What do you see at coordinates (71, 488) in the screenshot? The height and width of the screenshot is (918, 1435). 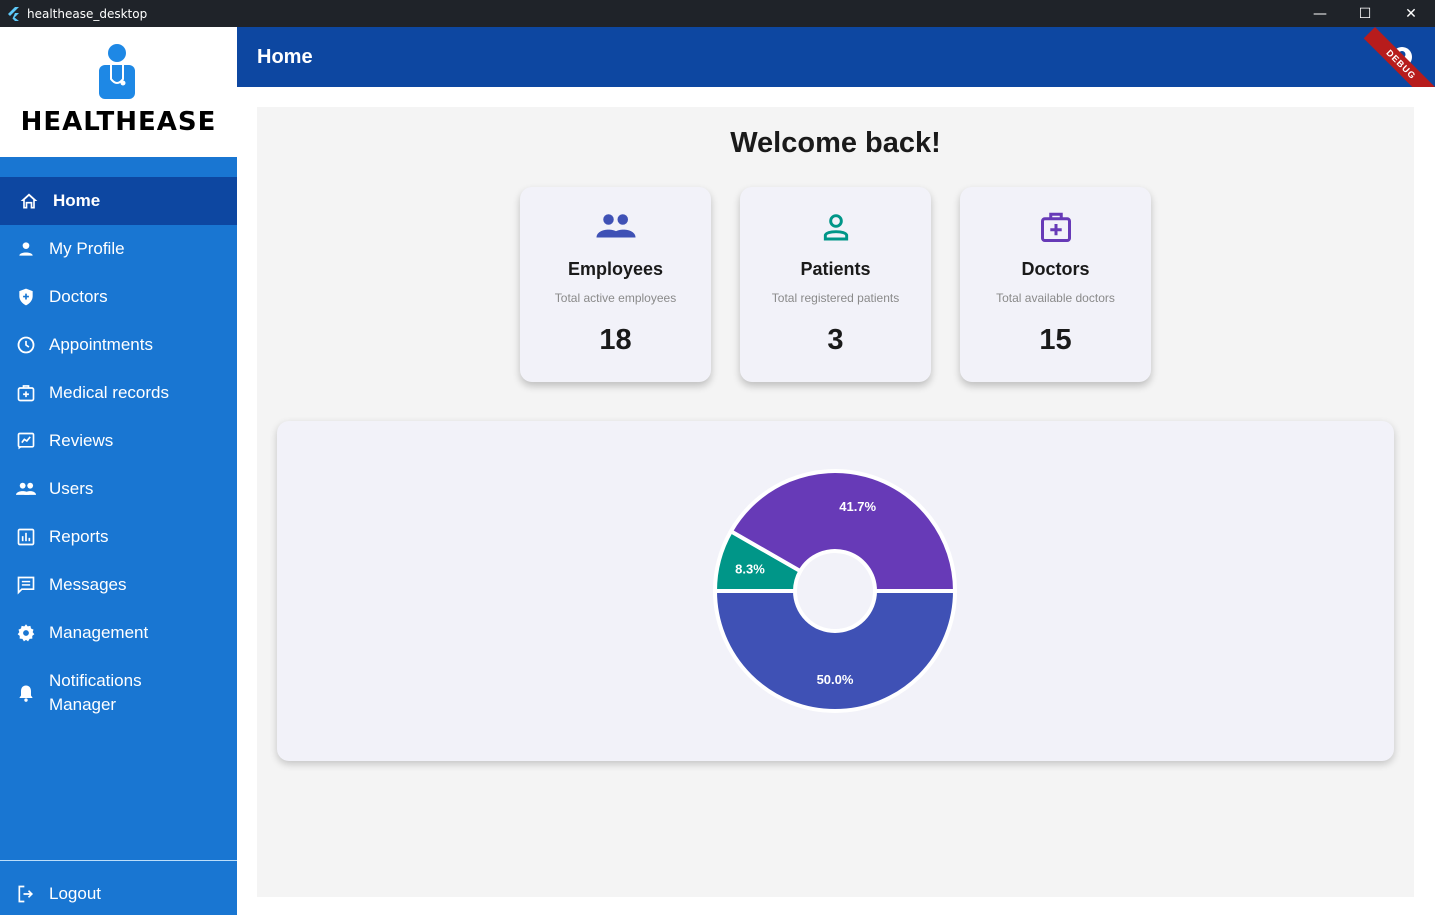 I see `sidebar-item-label: Users` at bounding box center [71, 488].